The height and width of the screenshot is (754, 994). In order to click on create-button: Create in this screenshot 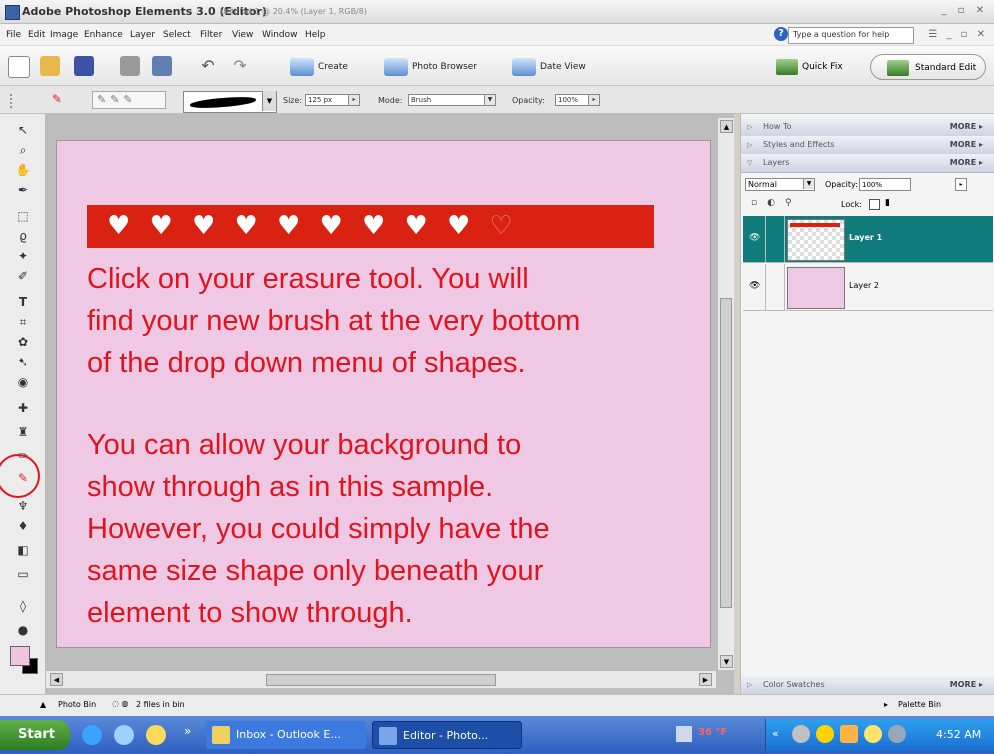, I will do `click(319, 67)`.